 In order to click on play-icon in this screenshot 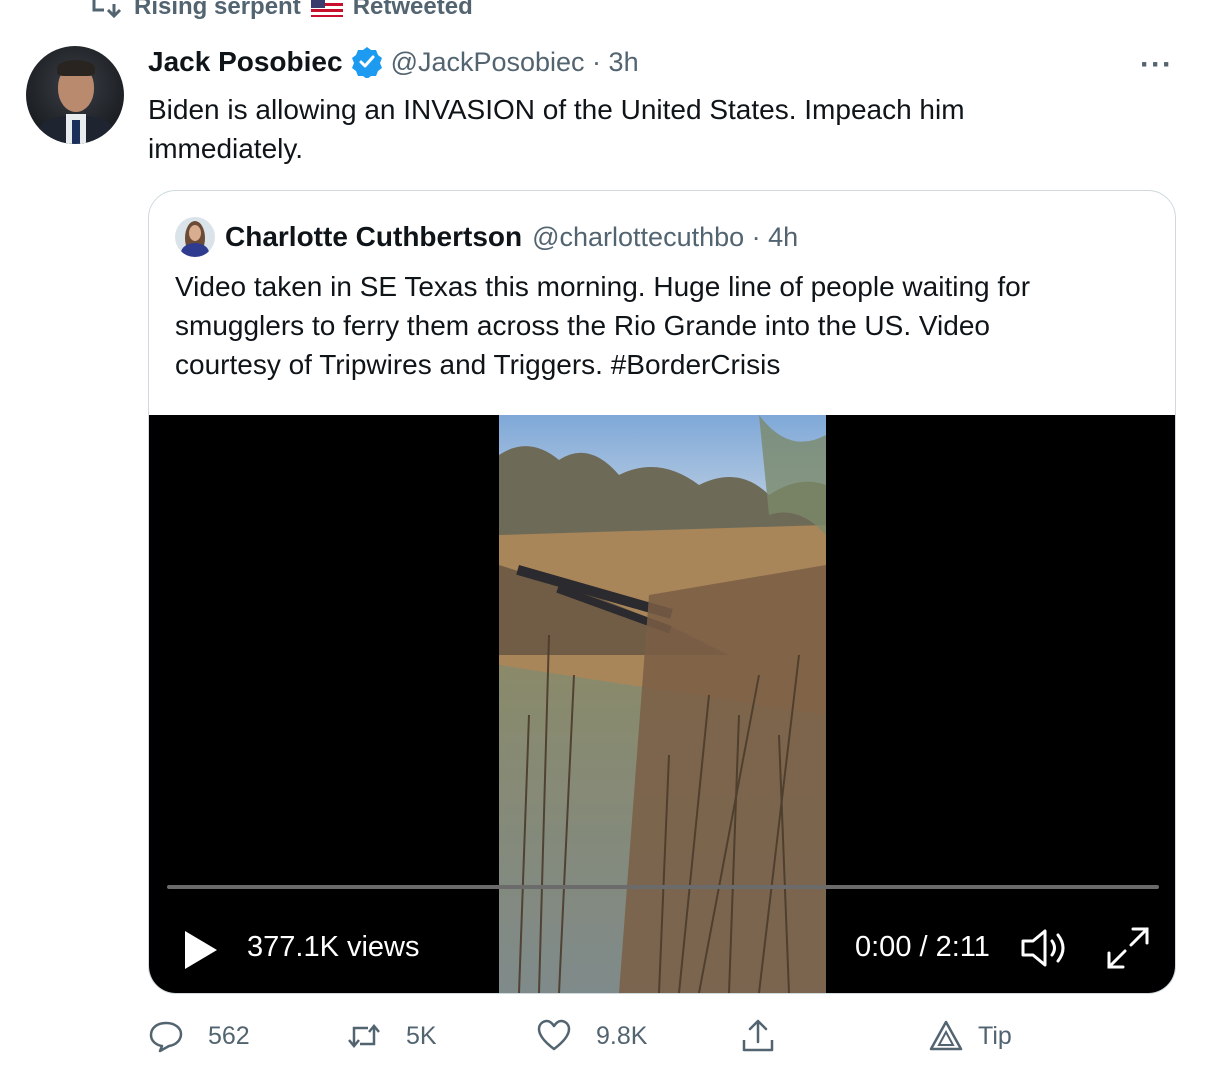, I will do `click(201, 950)`.